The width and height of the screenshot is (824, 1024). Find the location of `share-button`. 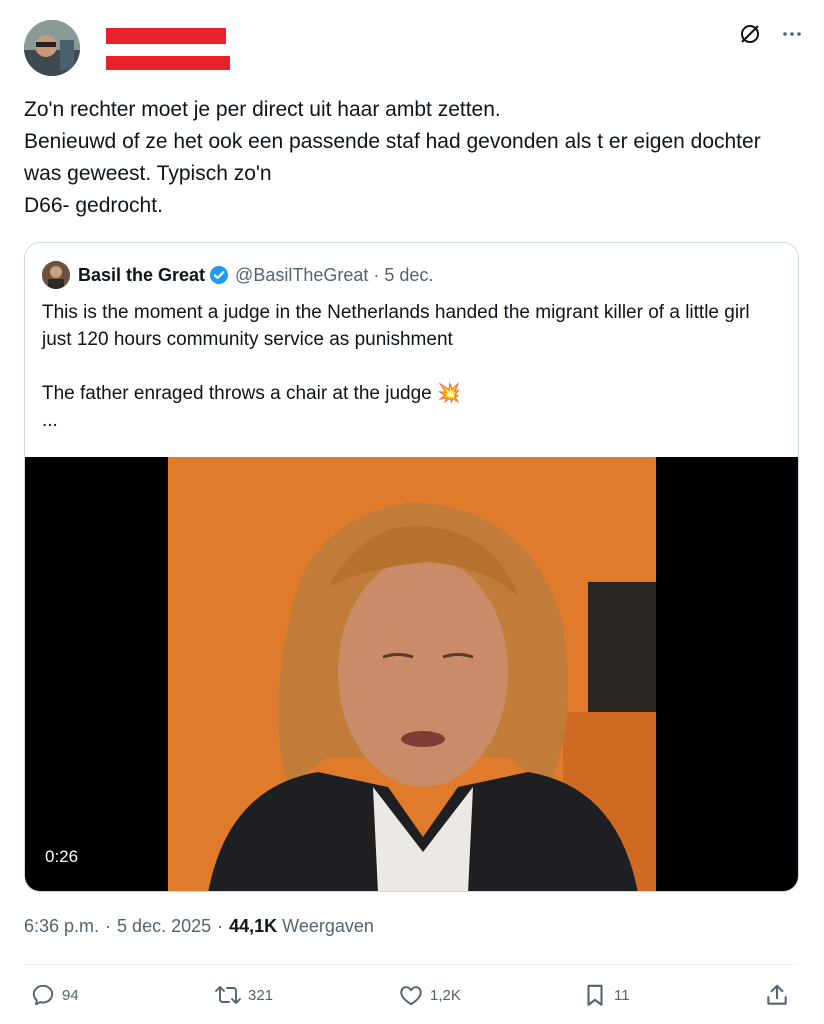

share-button is located at coordinates (780, 995).